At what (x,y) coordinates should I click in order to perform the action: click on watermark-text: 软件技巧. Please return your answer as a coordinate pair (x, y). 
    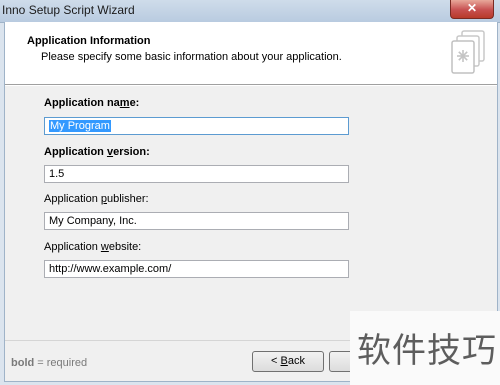
    Looking at the image, I should click on (427, 351).